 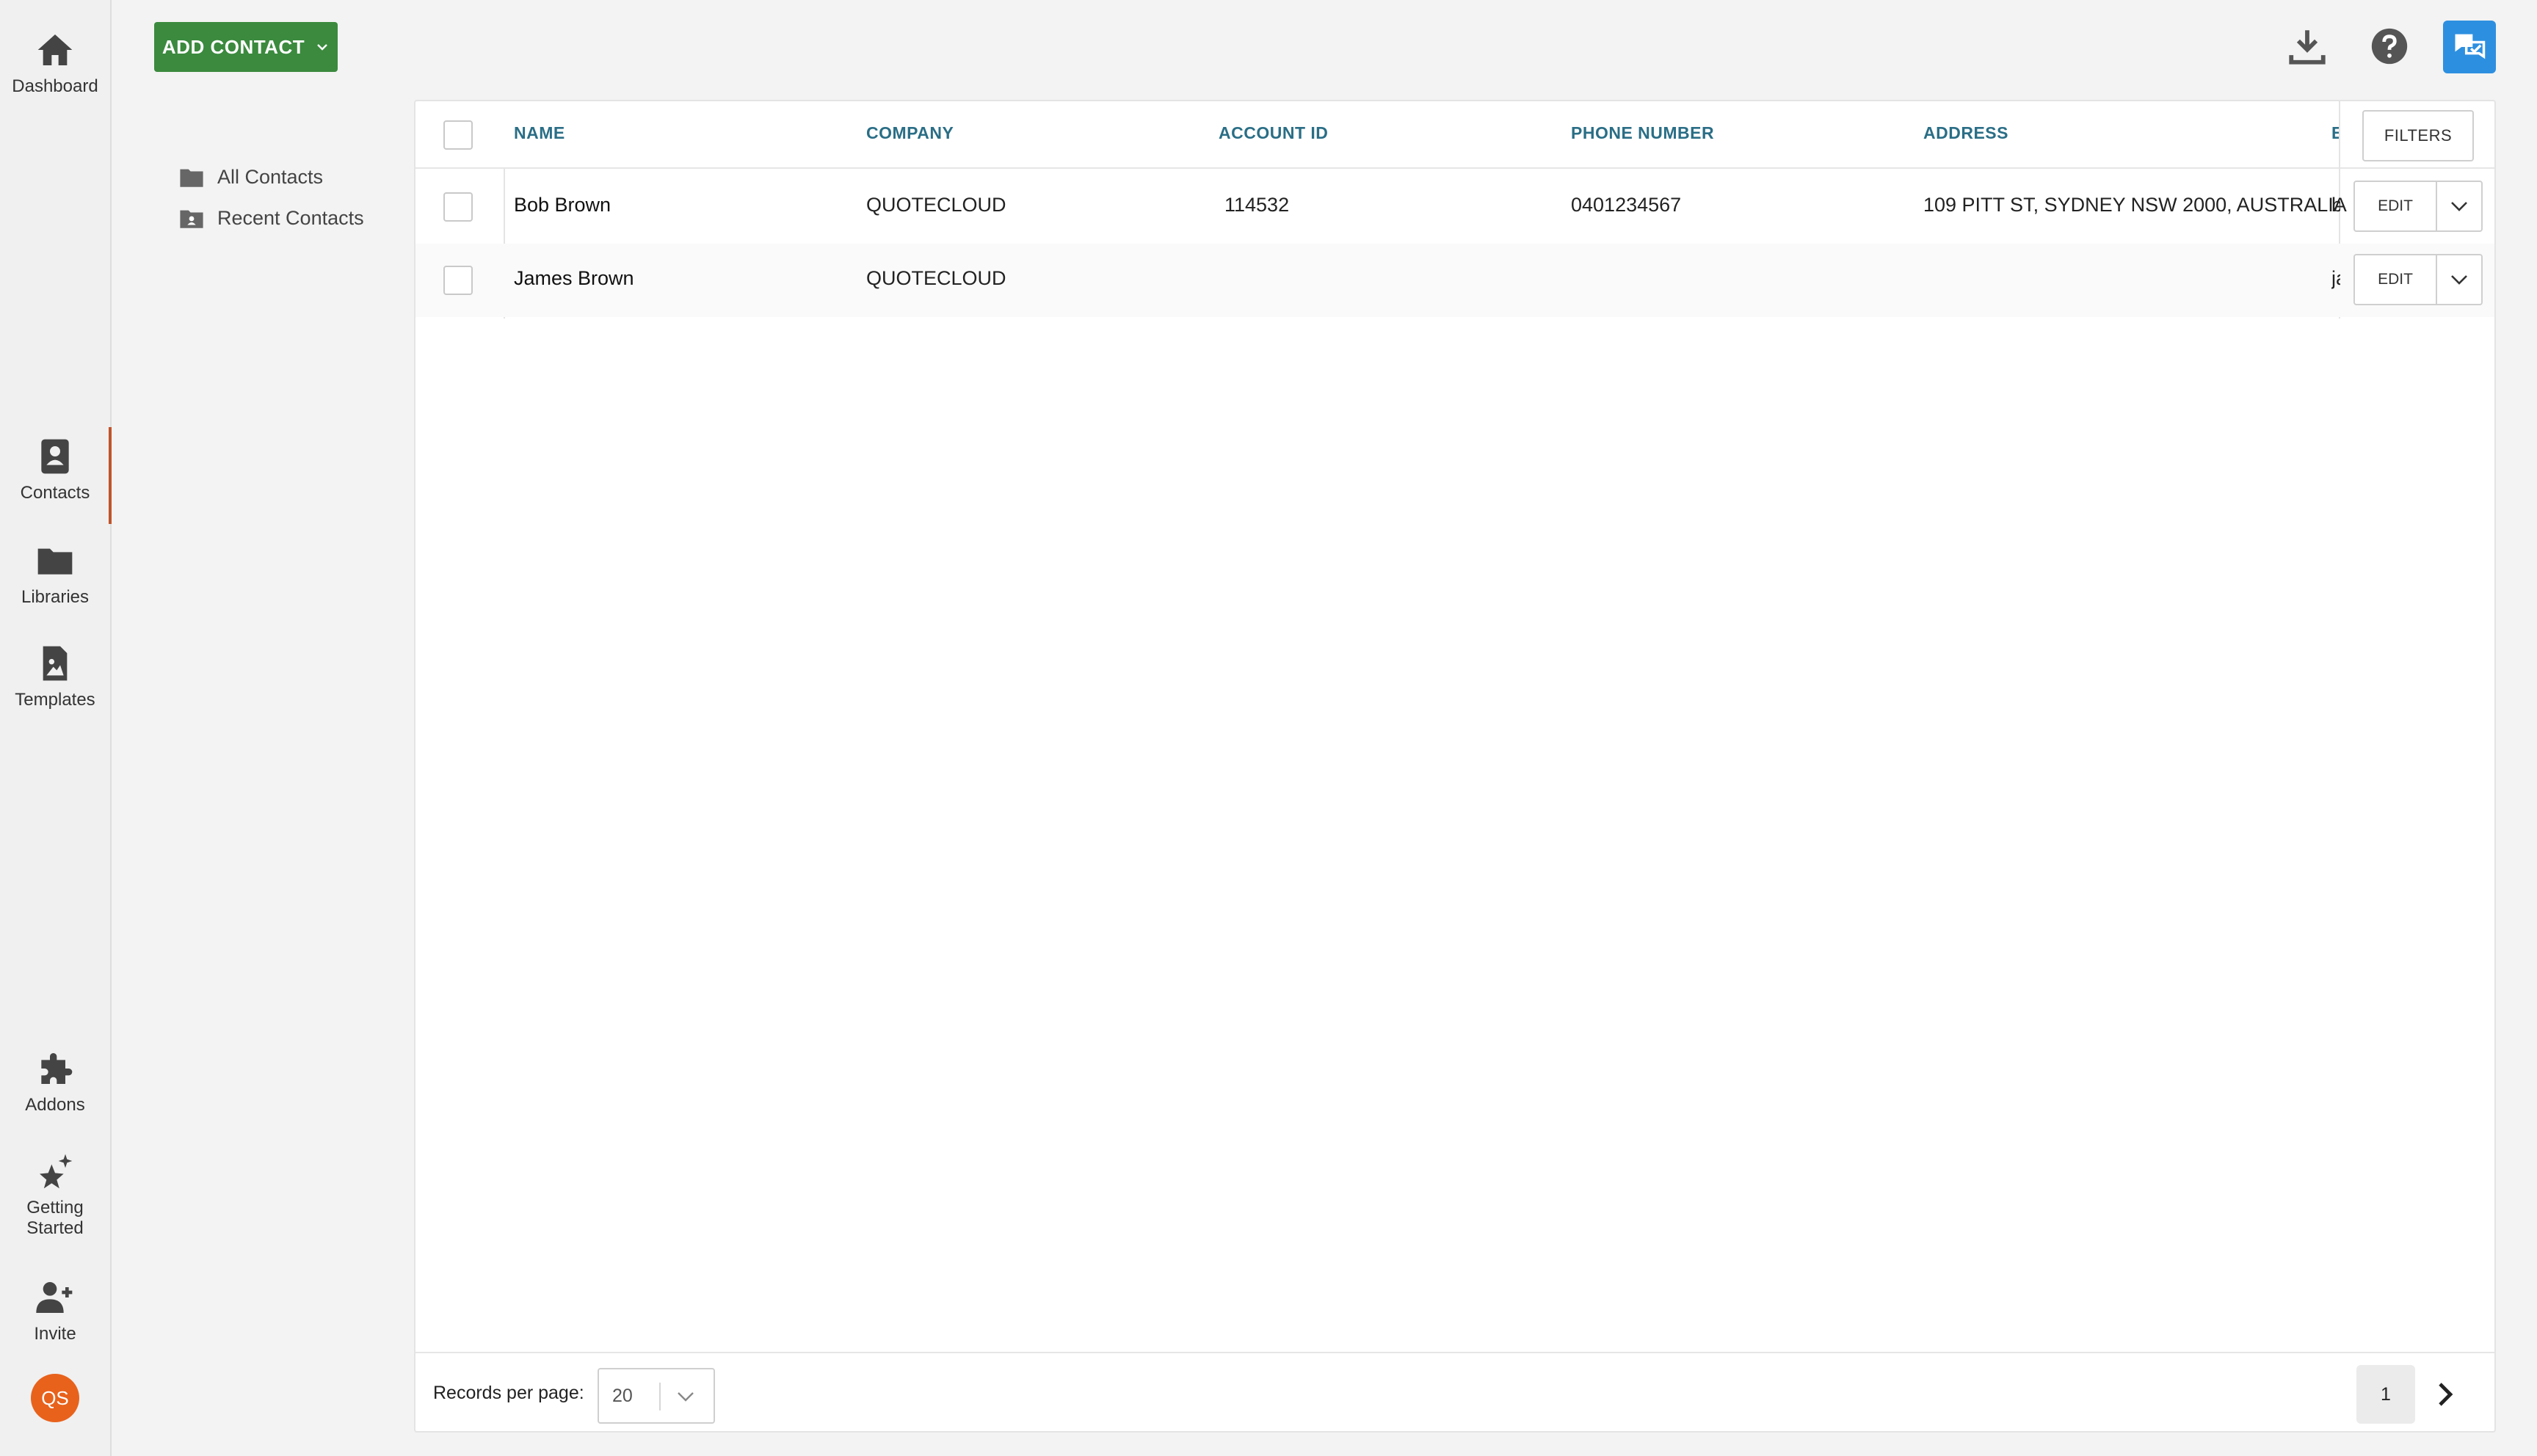 What do you see at coordinates (55, 50) in the screenshot?
I see `home-icon` at bounding box center [55, 50].